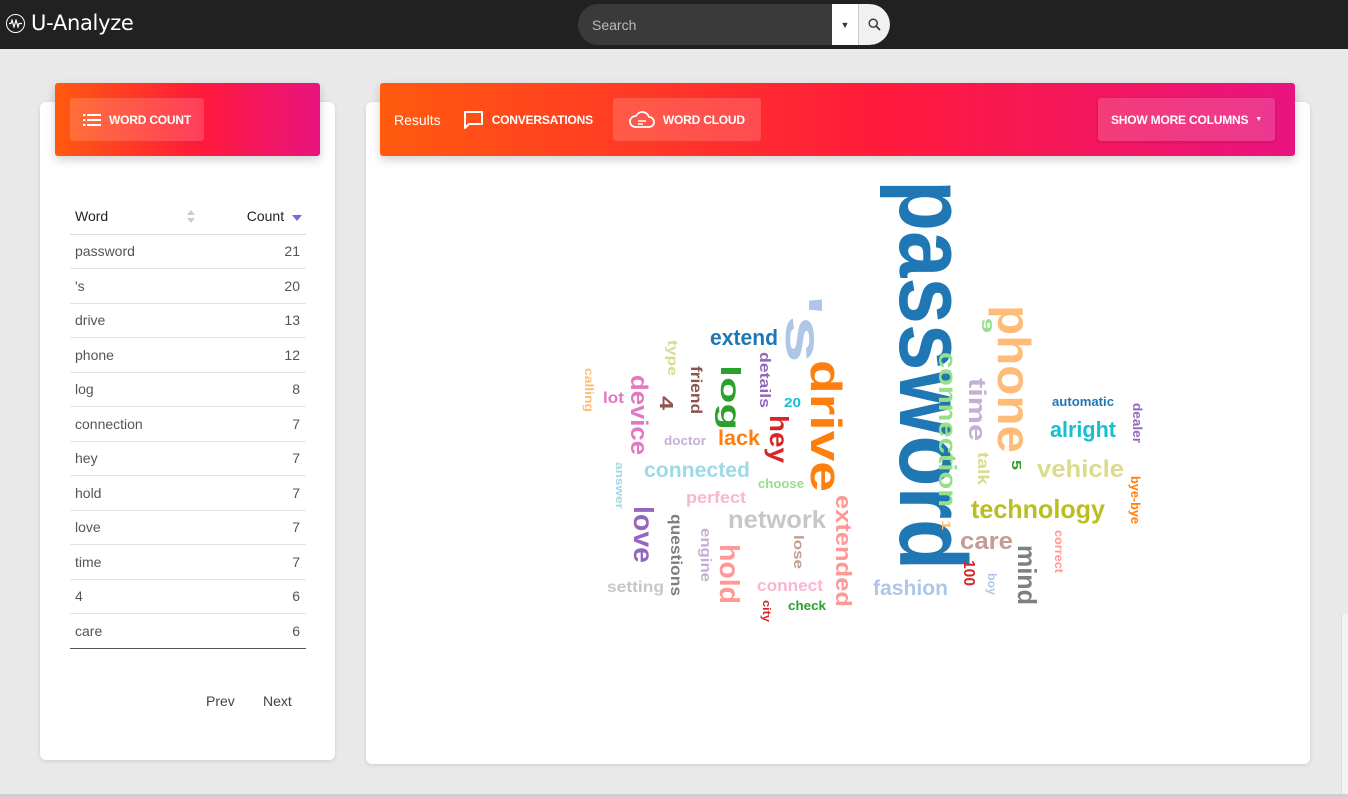  Describe the element at coordinates (976, 409) in the screenshot. I see `cloud-word: time` at that location.